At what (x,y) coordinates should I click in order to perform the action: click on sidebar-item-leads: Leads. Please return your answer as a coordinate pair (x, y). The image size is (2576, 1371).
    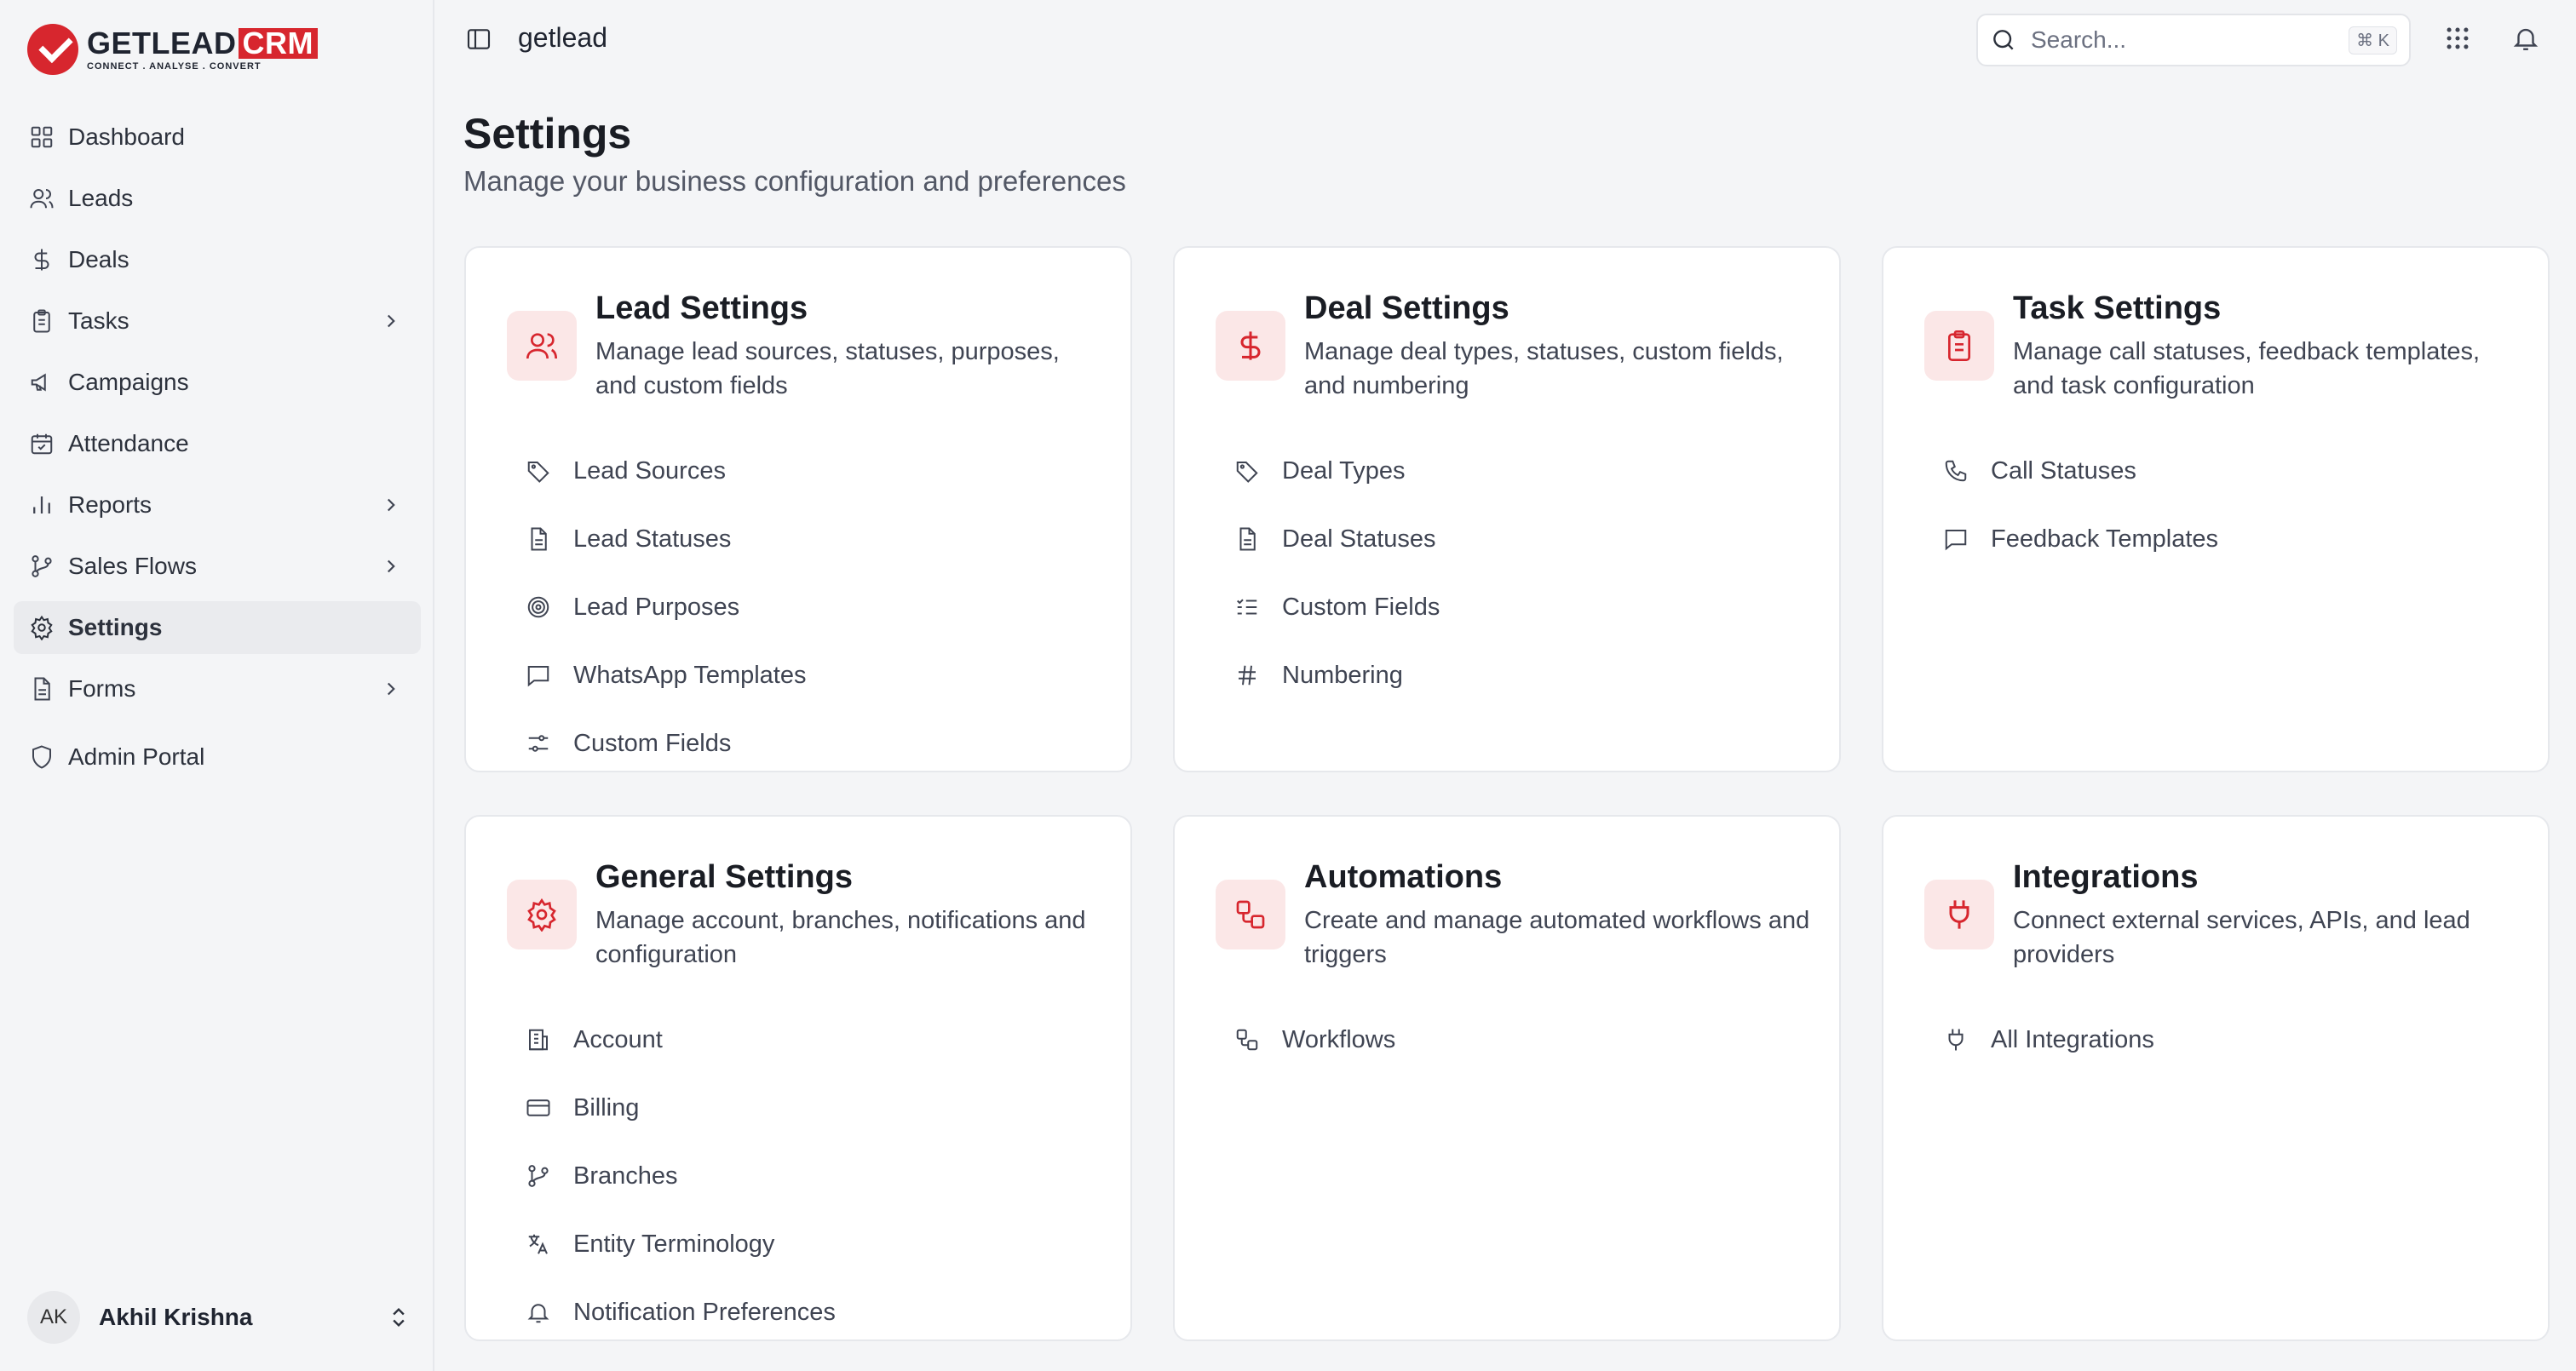
    Looking at the image, I should click on (217, 198).